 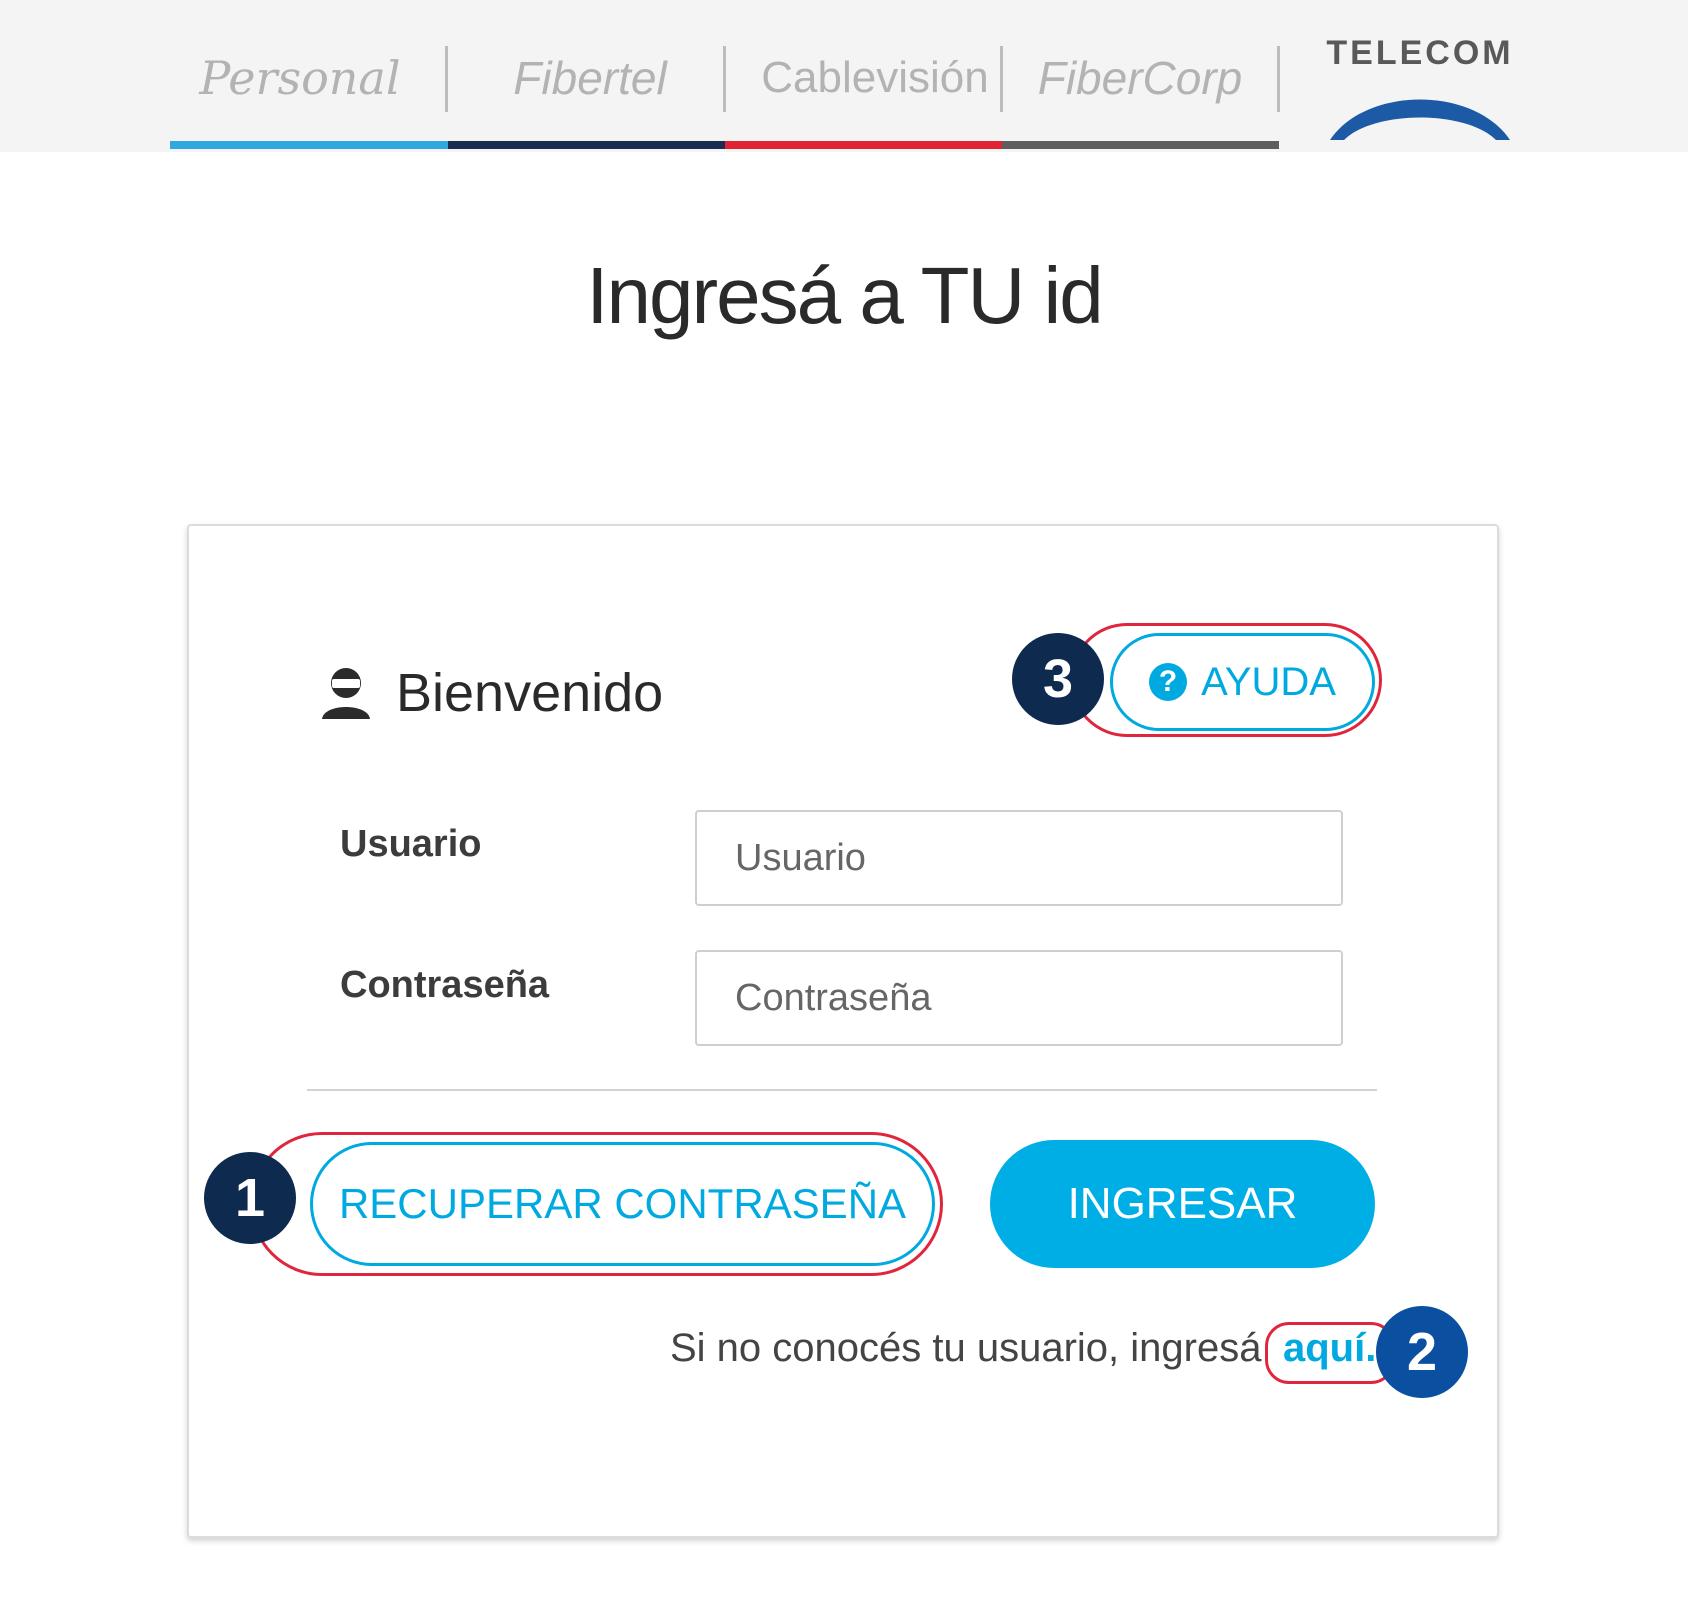 I want to click on step-badge-3: 3, so click(x=1058, y=679).